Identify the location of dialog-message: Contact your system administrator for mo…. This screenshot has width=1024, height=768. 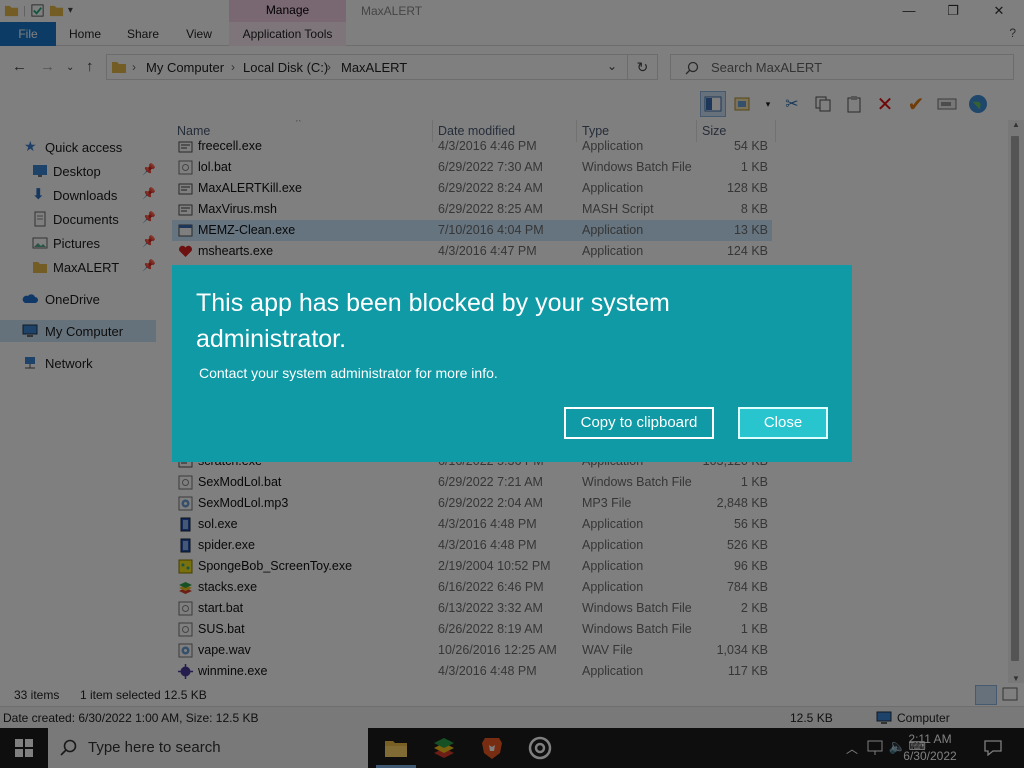
(348, 373).